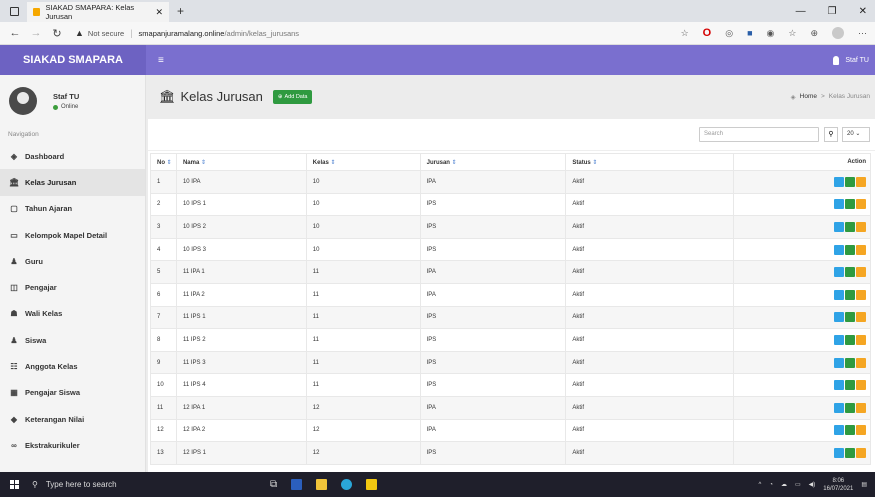 This screenshot has height=497, width=875. I want to click on chevron-up-icon: ^, so click(760, 485).